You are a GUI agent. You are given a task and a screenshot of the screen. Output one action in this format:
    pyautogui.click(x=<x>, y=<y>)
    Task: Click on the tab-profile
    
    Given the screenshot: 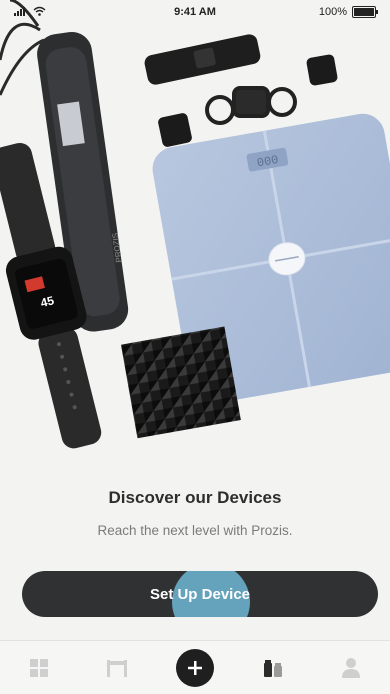 What is the action you would take?
    pyautogui.click(x=351, y=668)
    